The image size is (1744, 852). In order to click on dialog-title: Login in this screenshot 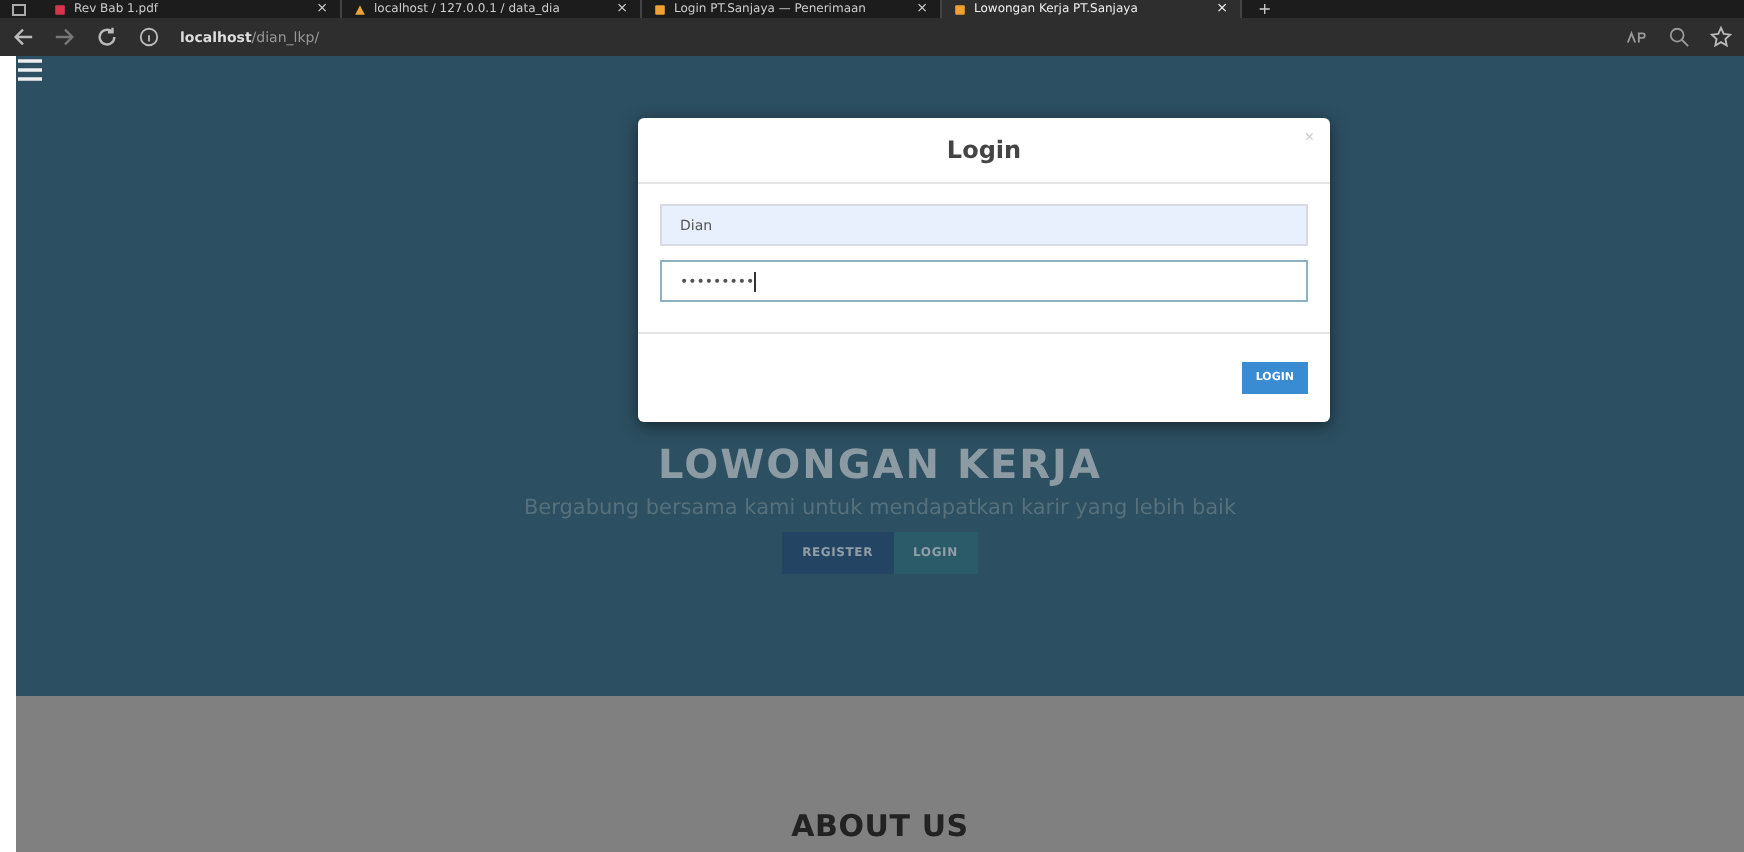, I will do `click(984, 150)`.